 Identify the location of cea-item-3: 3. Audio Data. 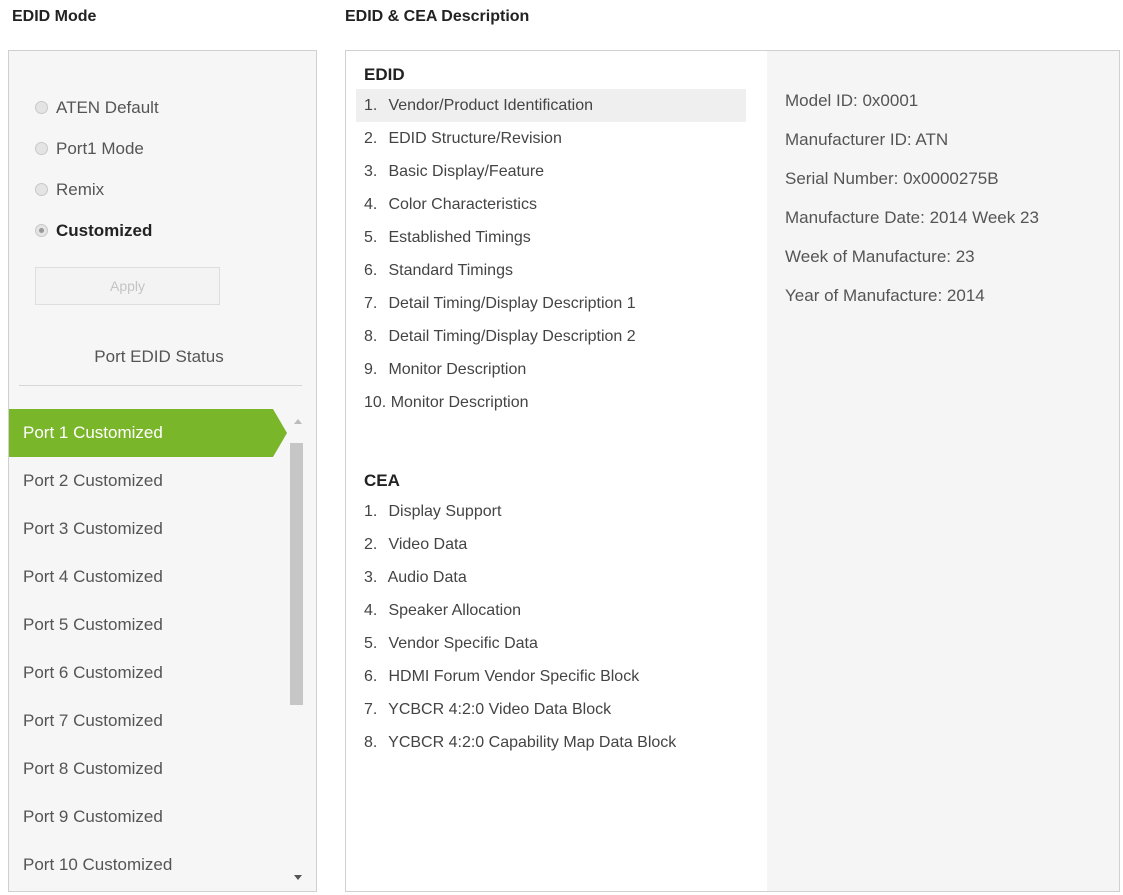
(551, 577).